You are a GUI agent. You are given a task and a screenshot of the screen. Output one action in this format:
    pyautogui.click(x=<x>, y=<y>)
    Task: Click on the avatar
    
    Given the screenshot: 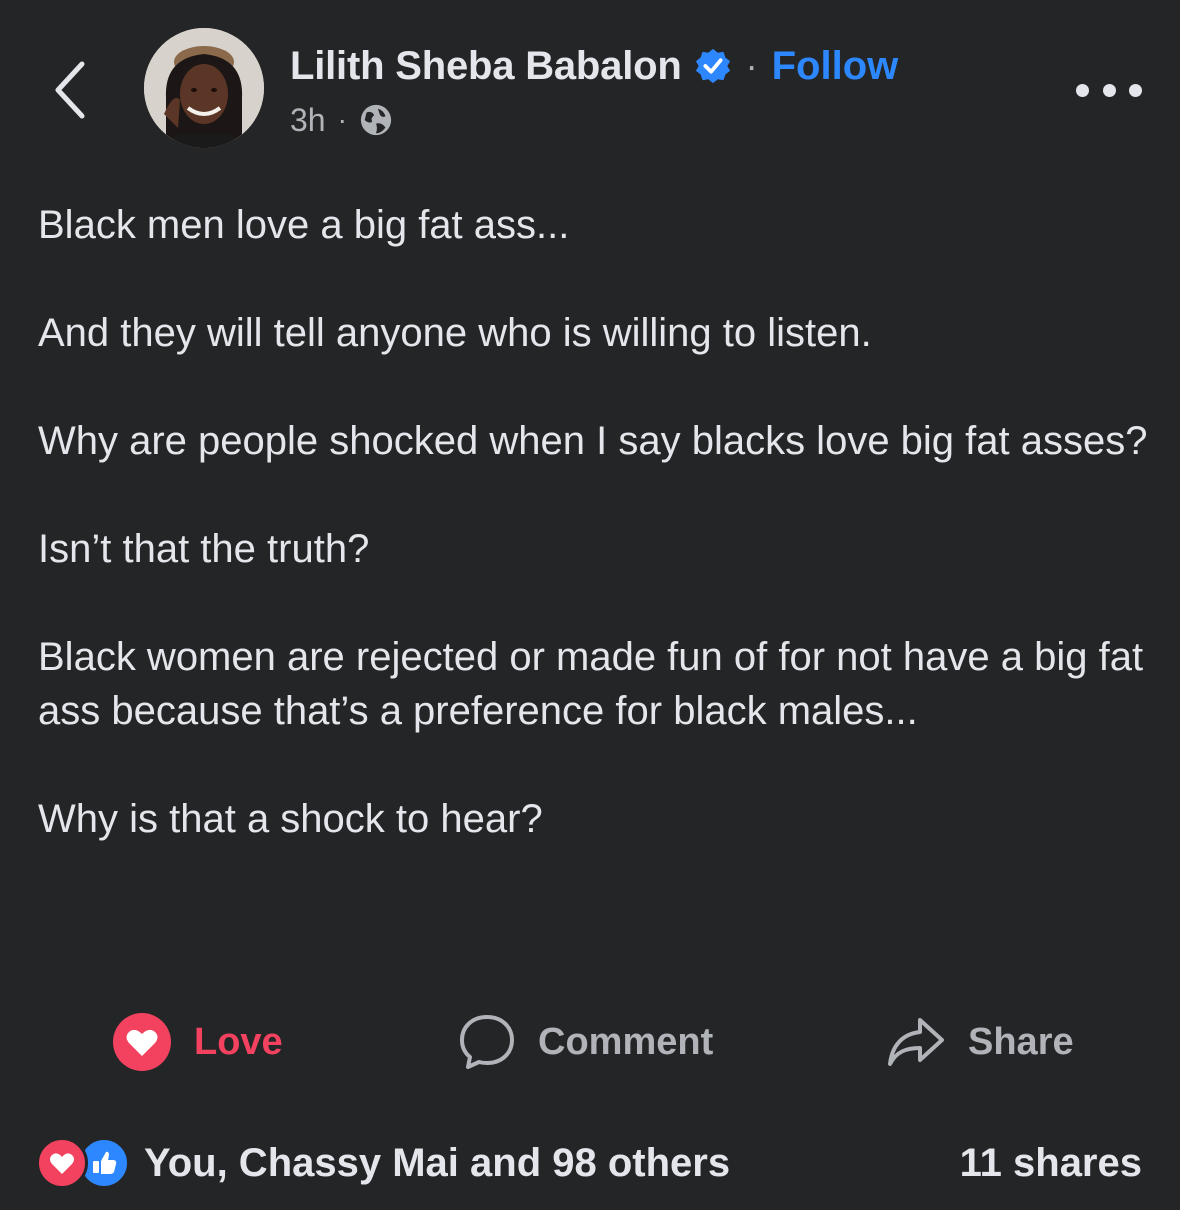 What is the action you would take?
    pyautogui.click(x=204, y=88)
    